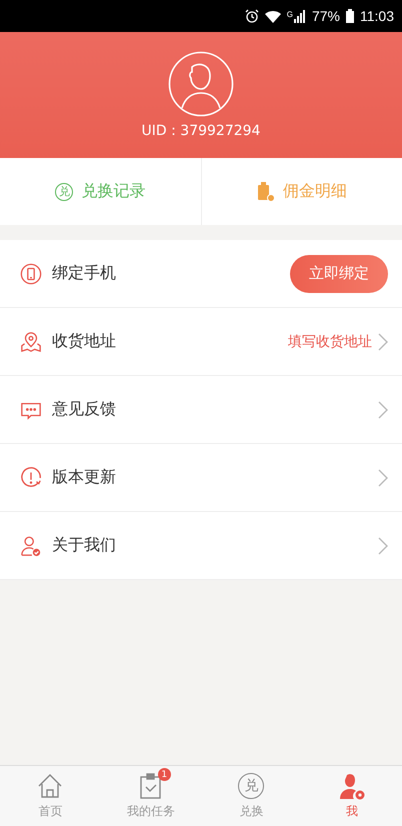 The image size is (402, 826). I want to click on alarm-icon, so click(251, 16).